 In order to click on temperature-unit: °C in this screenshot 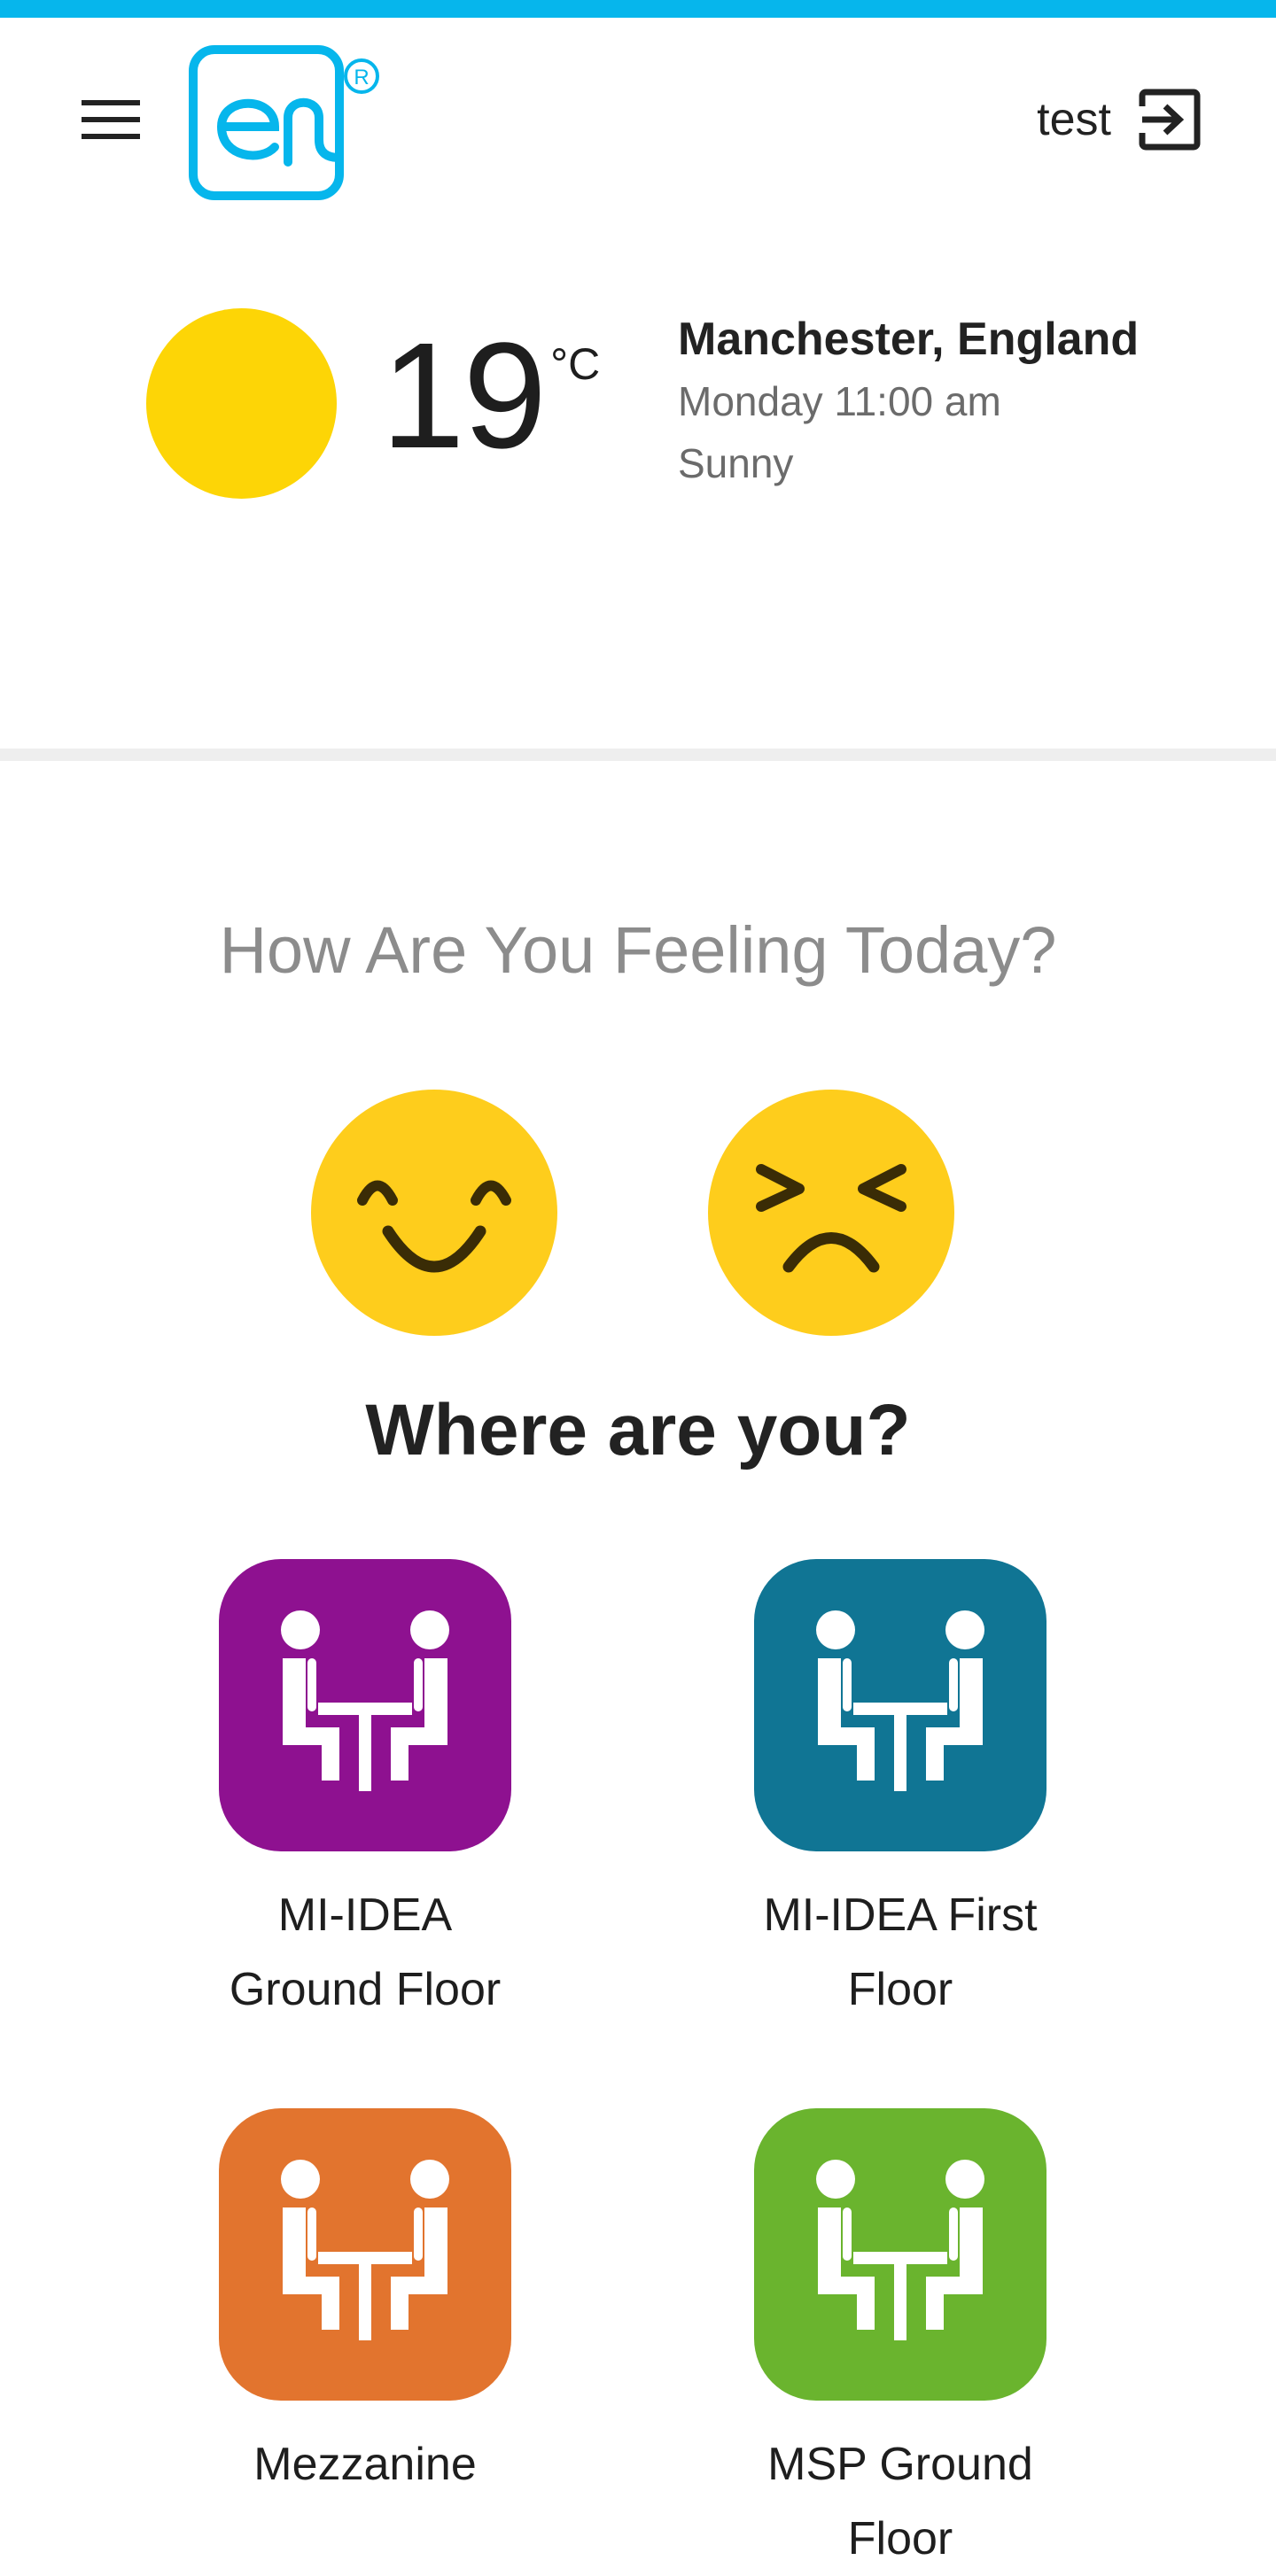, I will do `click(575, 364)`.